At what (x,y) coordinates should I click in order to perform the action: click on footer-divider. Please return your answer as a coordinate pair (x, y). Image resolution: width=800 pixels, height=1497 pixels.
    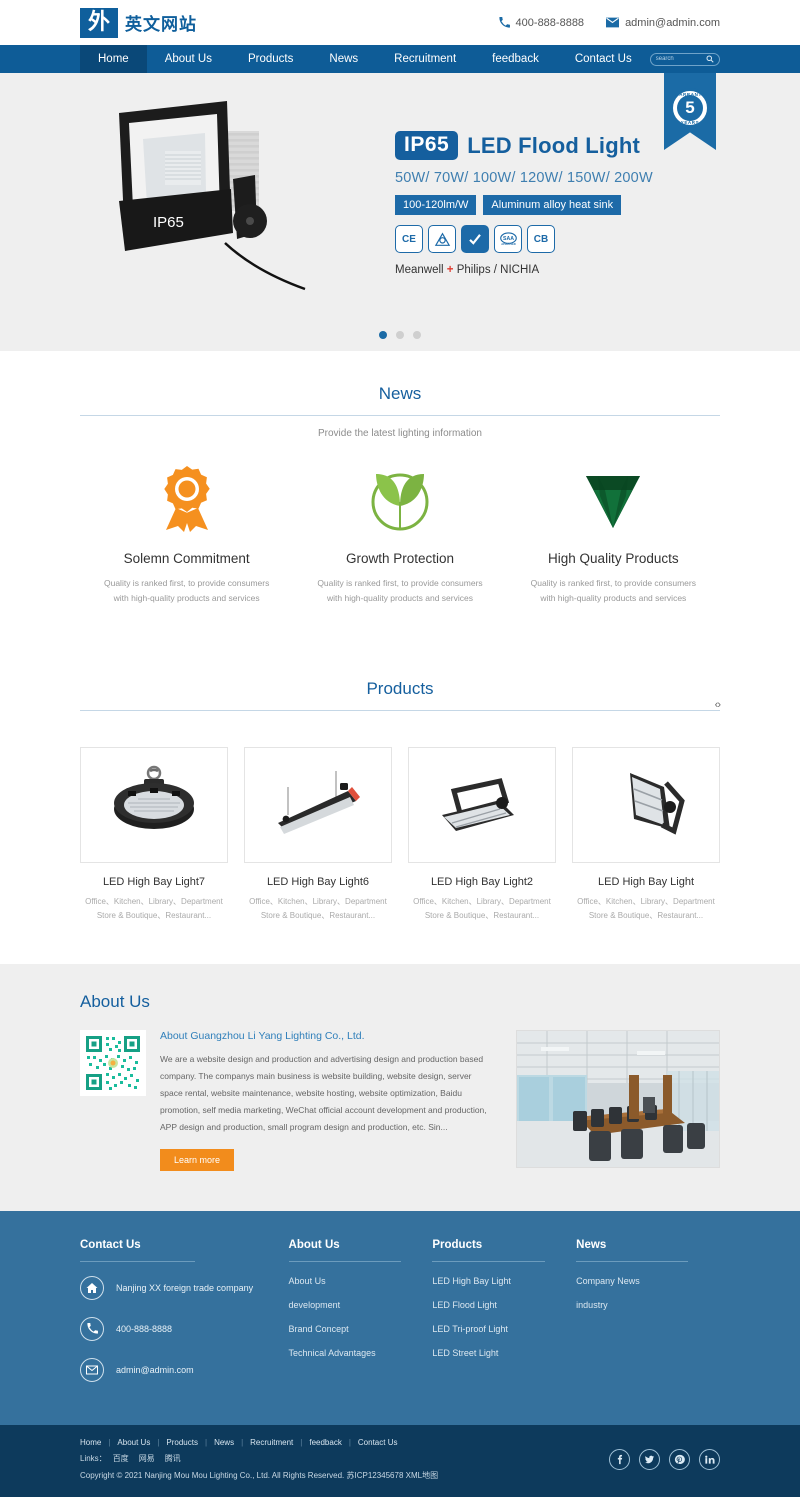
    Looking at the image, I should click on (344, 1261).